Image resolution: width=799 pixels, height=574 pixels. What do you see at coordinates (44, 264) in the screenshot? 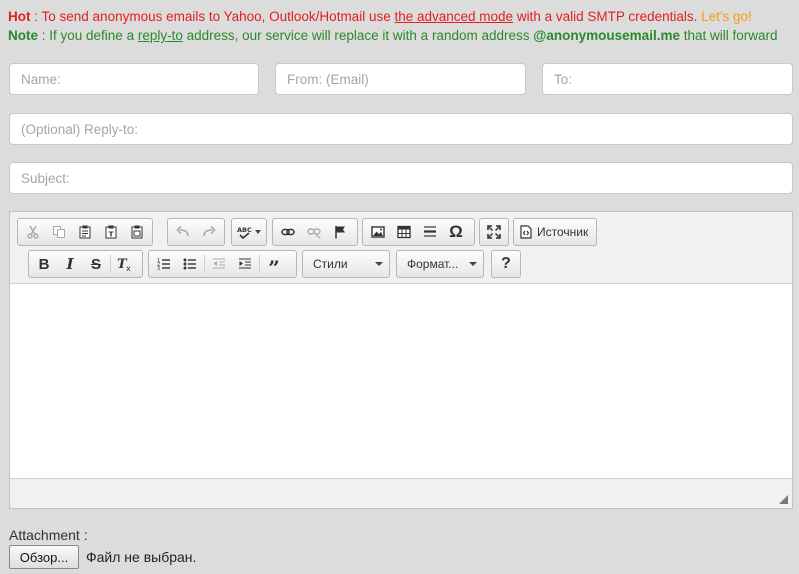
I see `bold-icon: B` at bounding box center [44, 264].